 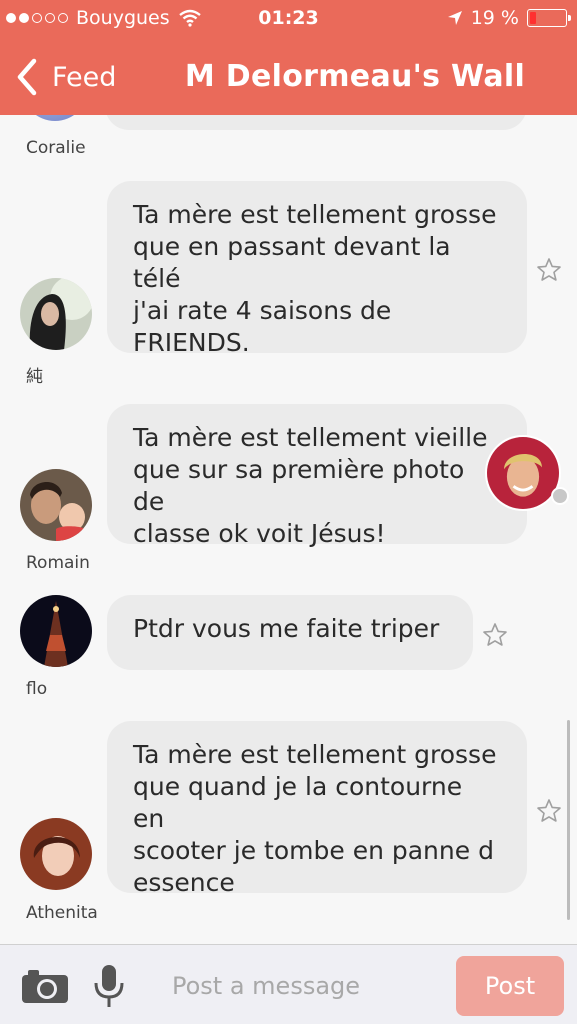 What do you see at coordinates (288, 19) in the screenshot?
I see `status-bar: Bouygues 01:23 19 %` at bounding box center [288, 19].